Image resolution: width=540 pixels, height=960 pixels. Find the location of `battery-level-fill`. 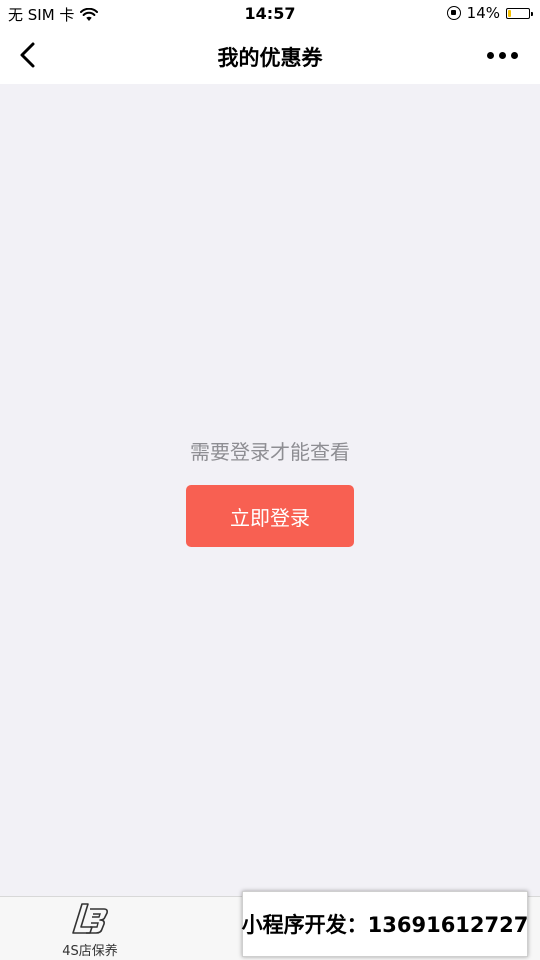

battery-level-fill is located at coordinates (509, 13).